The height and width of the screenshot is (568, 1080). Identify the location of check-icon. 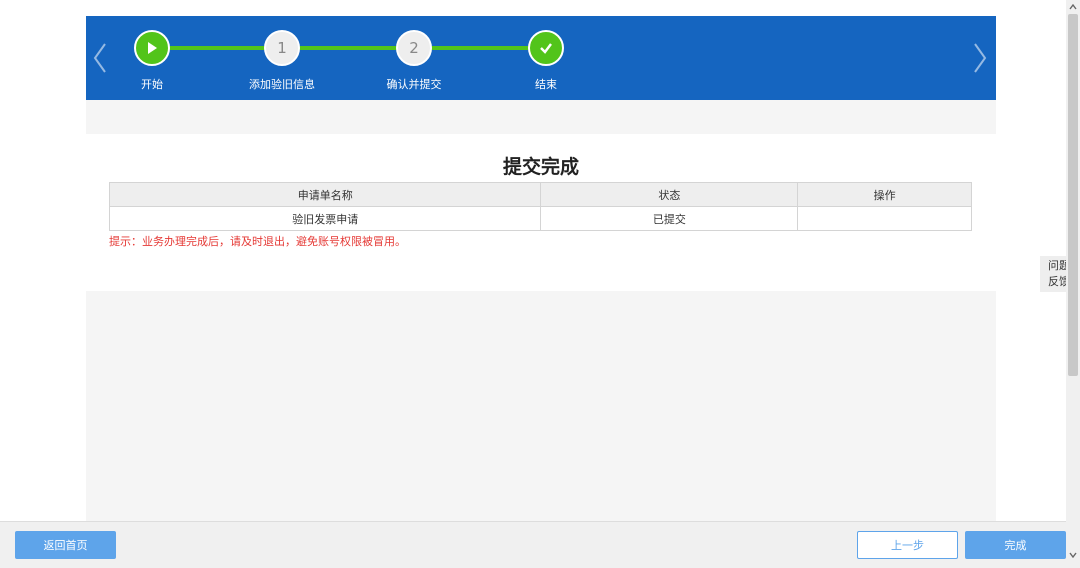
(546, 48).